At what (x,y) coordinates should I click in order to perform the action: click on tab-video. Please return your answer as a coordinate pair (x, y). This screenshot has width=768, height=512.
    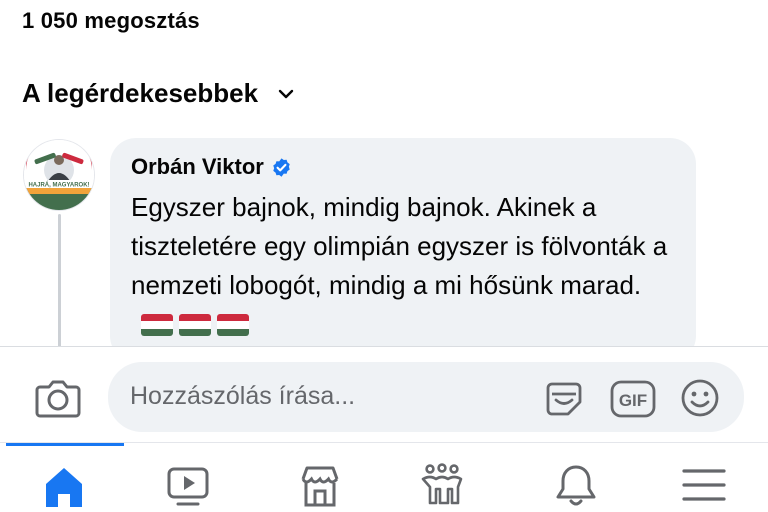
    Looking at the image, I should click on (188, 485).